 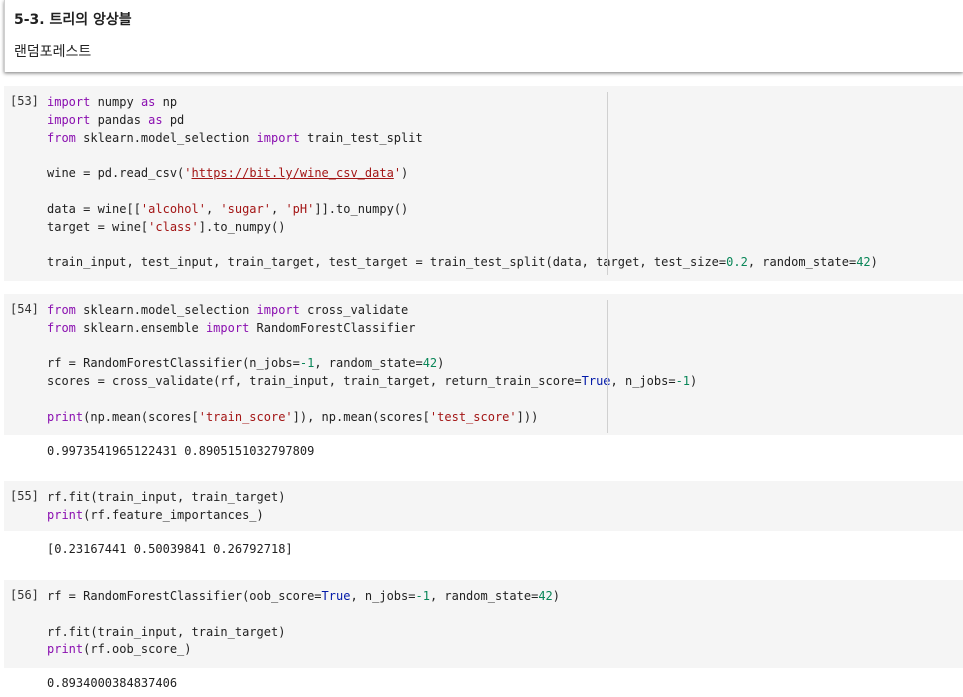 What do you see at coordinates (483, 36) in the screenshot?
I see `markdown-cell: 5-3. 트리의 앙상블 랜덤포레스트` at bounding box center [483, 36].